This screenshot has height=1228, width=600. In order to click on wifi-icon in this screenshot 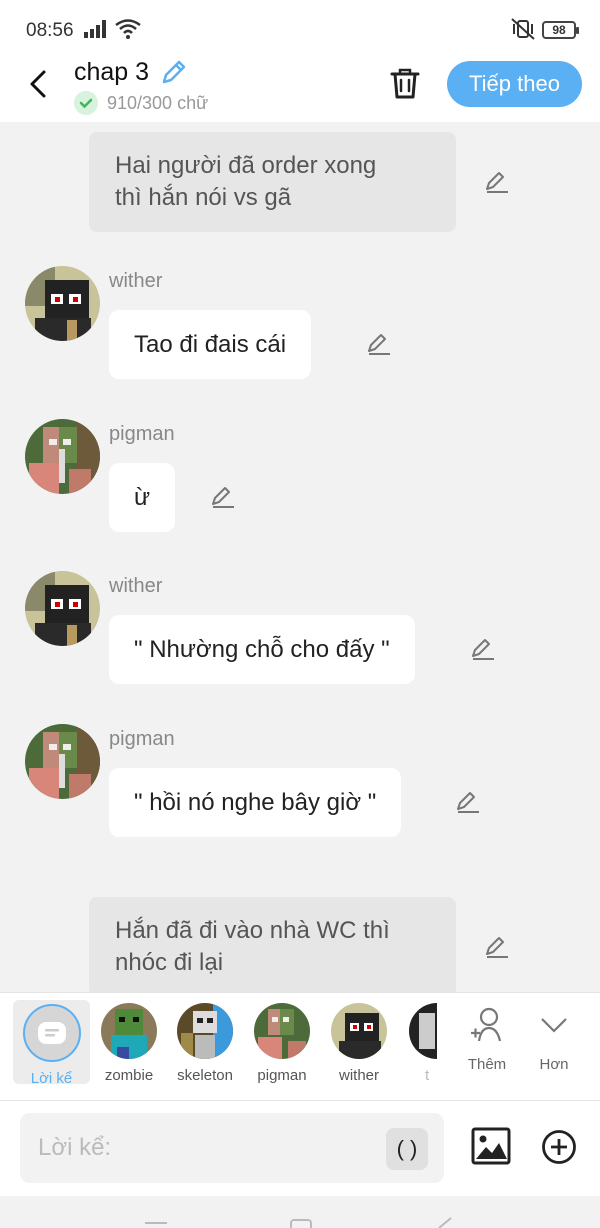, I will do `click(128, 29)`.